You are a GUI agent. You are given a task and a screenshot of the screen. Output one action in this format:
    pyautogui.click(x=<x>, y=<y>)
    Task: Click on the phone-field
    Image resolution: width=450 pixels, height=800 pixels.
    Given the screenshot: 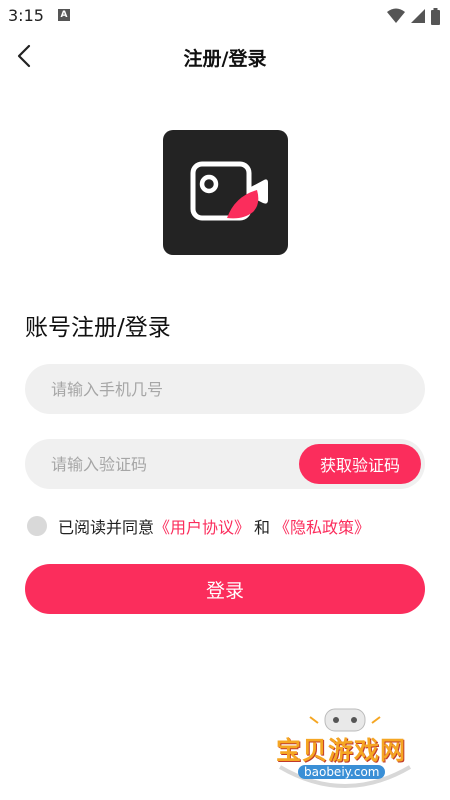 What is the action you would take?
    pyautogui.click(x=225, y=389)
    